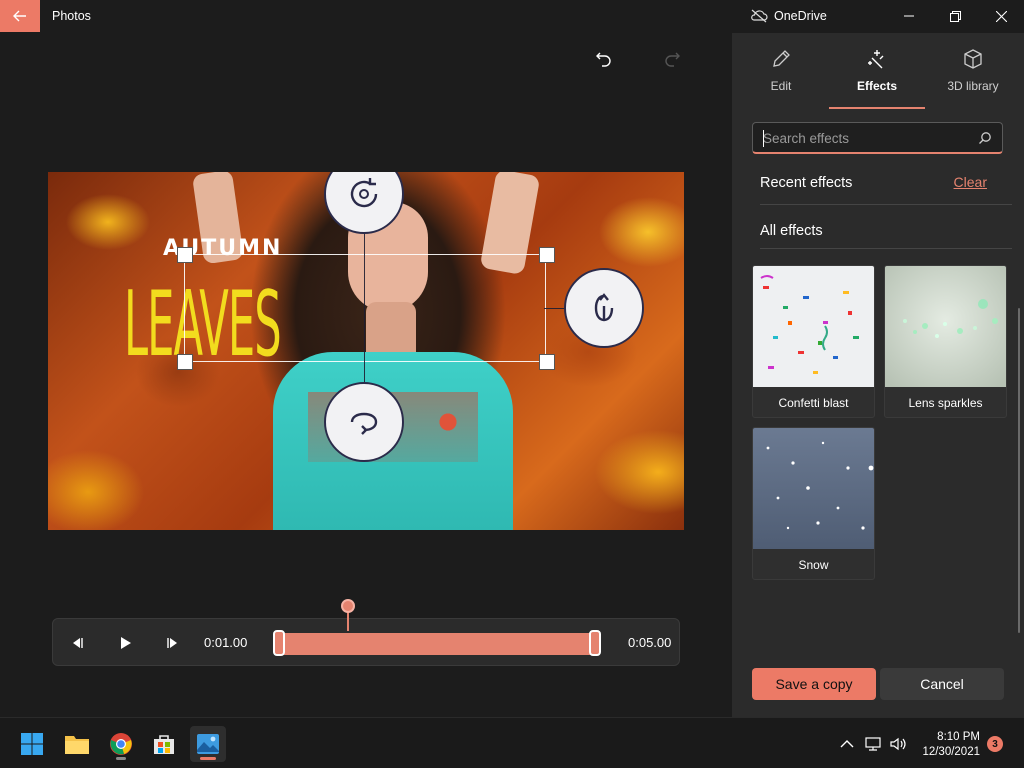 This screenshot has height=768, width=1024. What do you see at coordinates (547, 362) in the screenshot?
I see `resize-handle-bottom-right` at bounding box center [547, 362].